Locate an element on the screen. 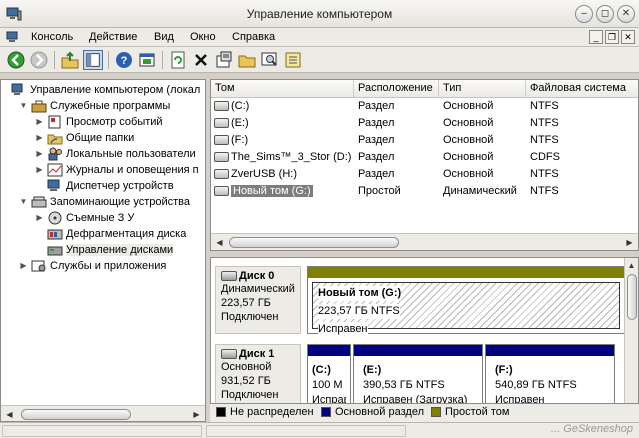 The height and width of the screenshot is (438, 639). tree-item-device-manager: Диспетчер устройств is located at coordinates (110, 186).